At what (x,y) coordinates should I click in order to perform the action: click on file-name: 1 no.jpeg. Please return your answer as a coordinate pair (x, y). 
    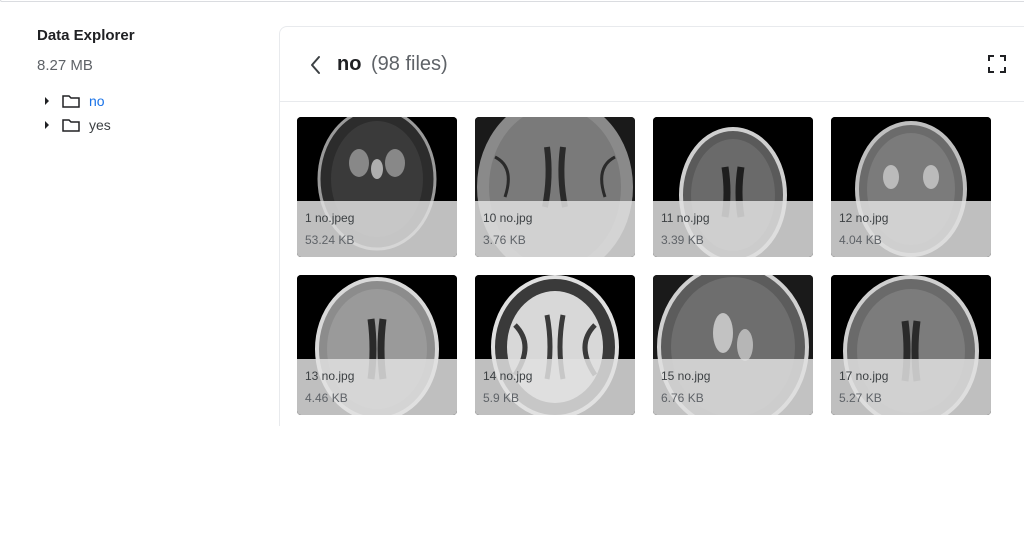
    Looking at the image, I should click on (330, 218).